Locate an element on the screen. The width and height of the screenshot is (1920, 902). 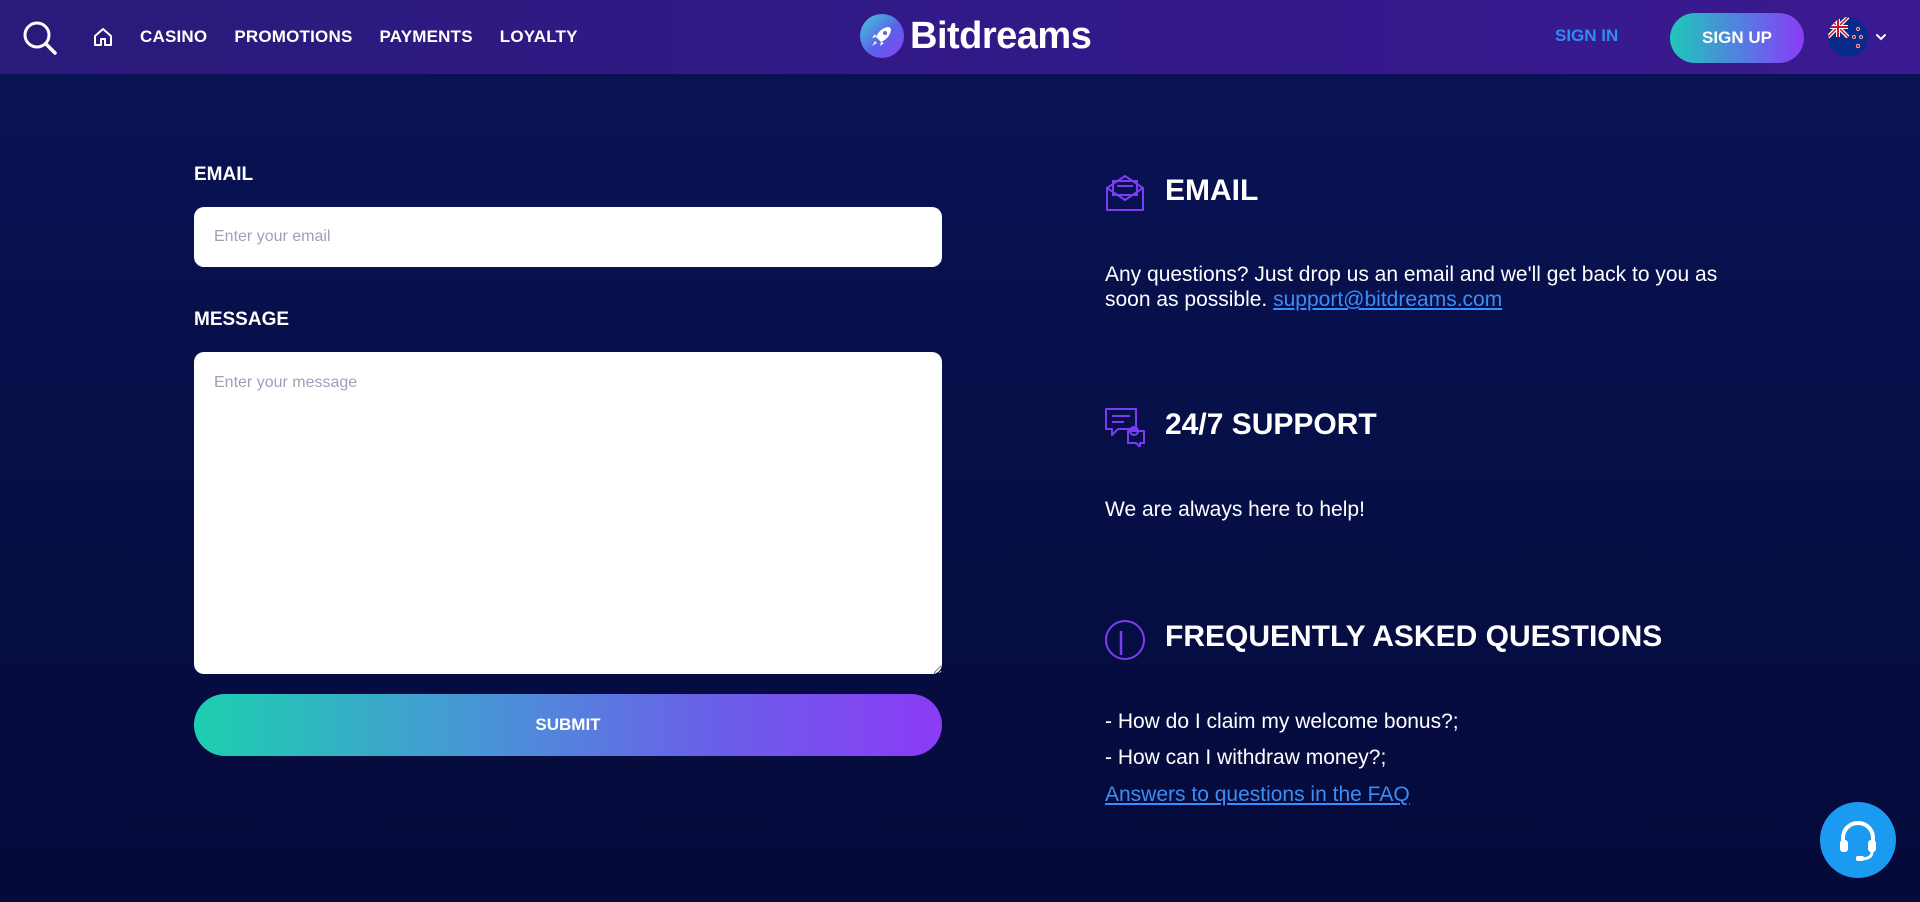
email-section-title: EMAIL is located at coordinates (1212, 190).